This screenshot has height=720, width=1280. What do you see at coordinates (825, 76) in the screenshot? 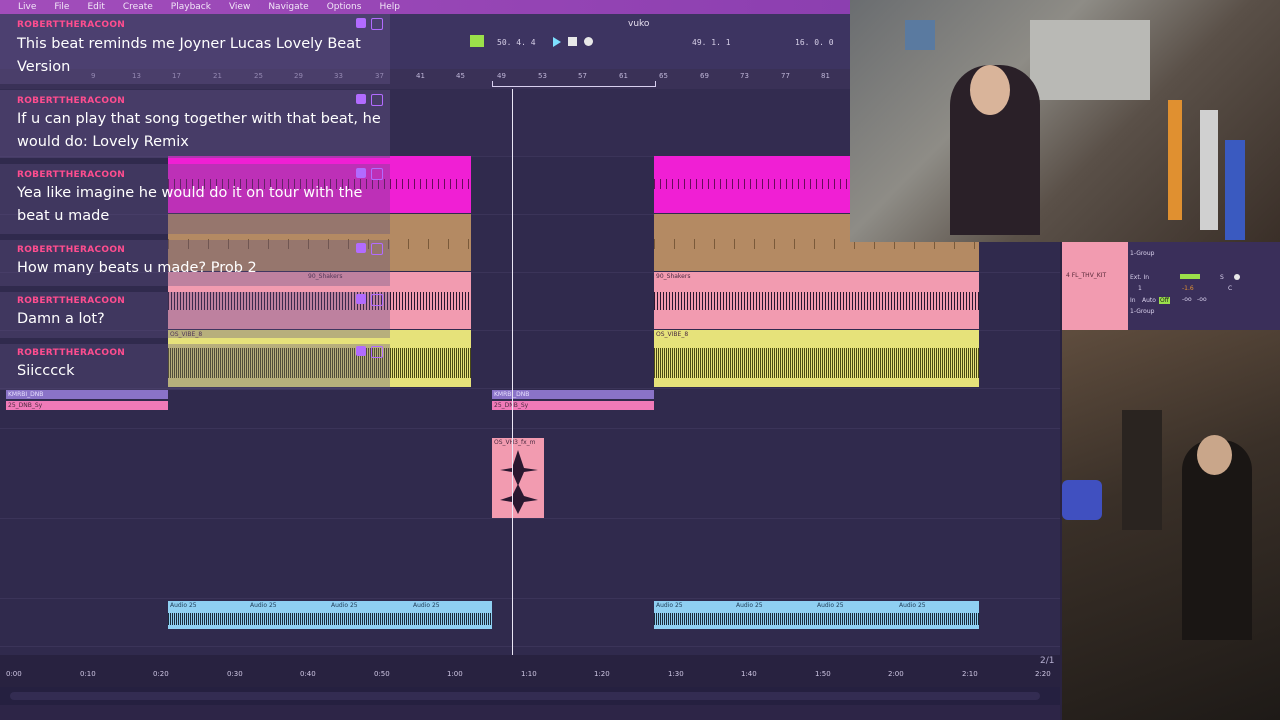
I see `bar-tick: 81` at bounding box center [825, 76].